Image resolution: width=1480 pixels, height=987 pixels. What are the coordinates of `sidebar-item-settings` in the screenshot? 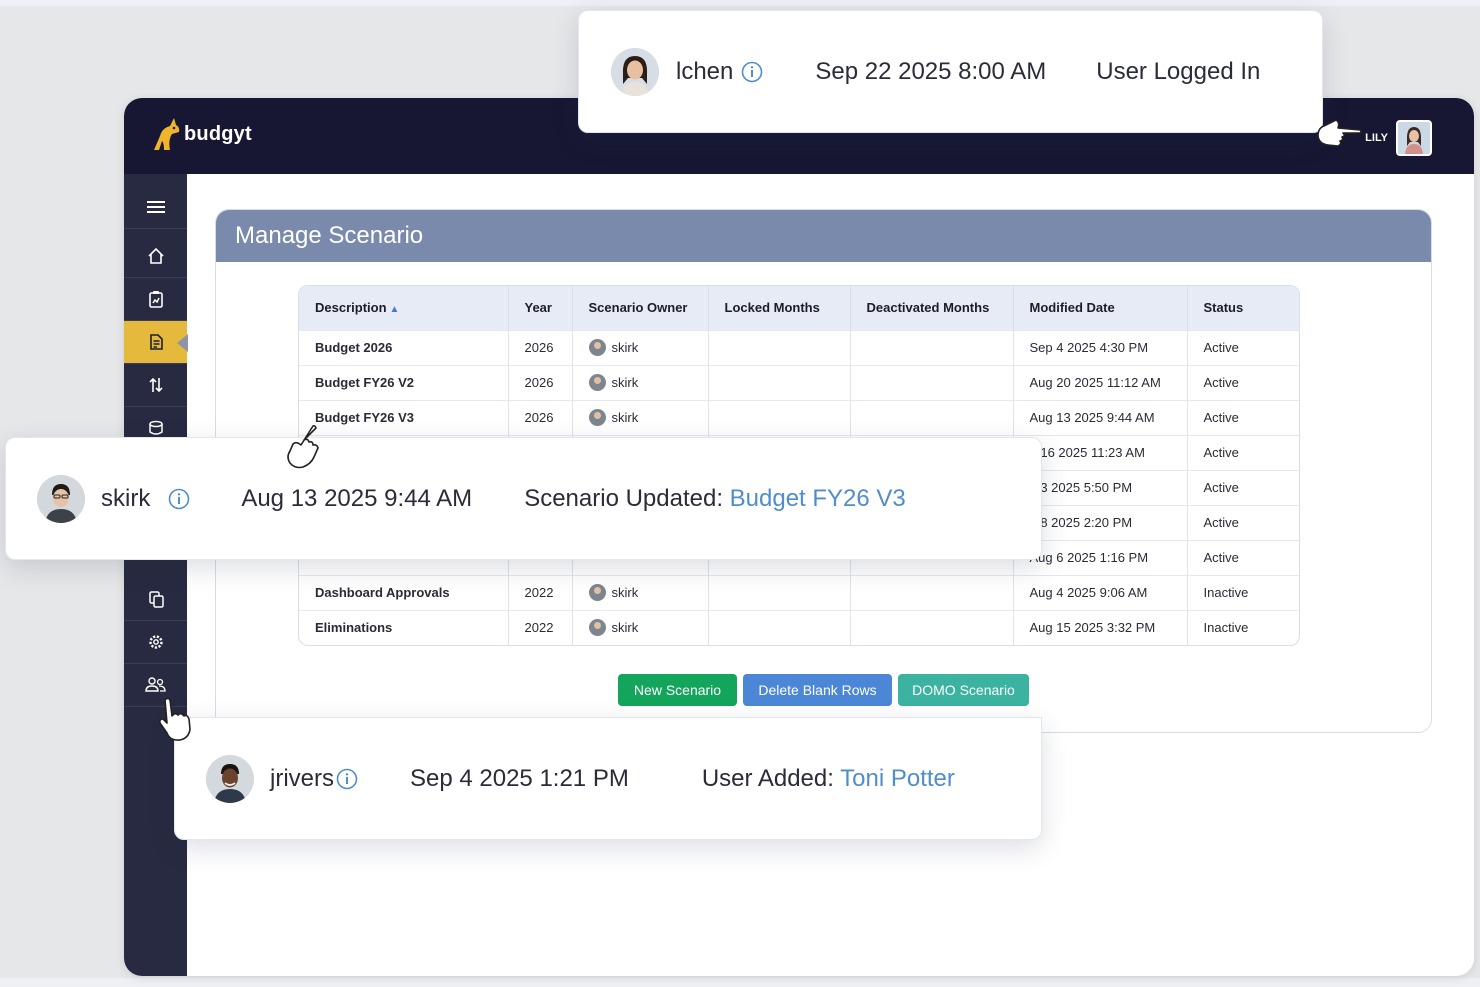 It's located at (155, 642).